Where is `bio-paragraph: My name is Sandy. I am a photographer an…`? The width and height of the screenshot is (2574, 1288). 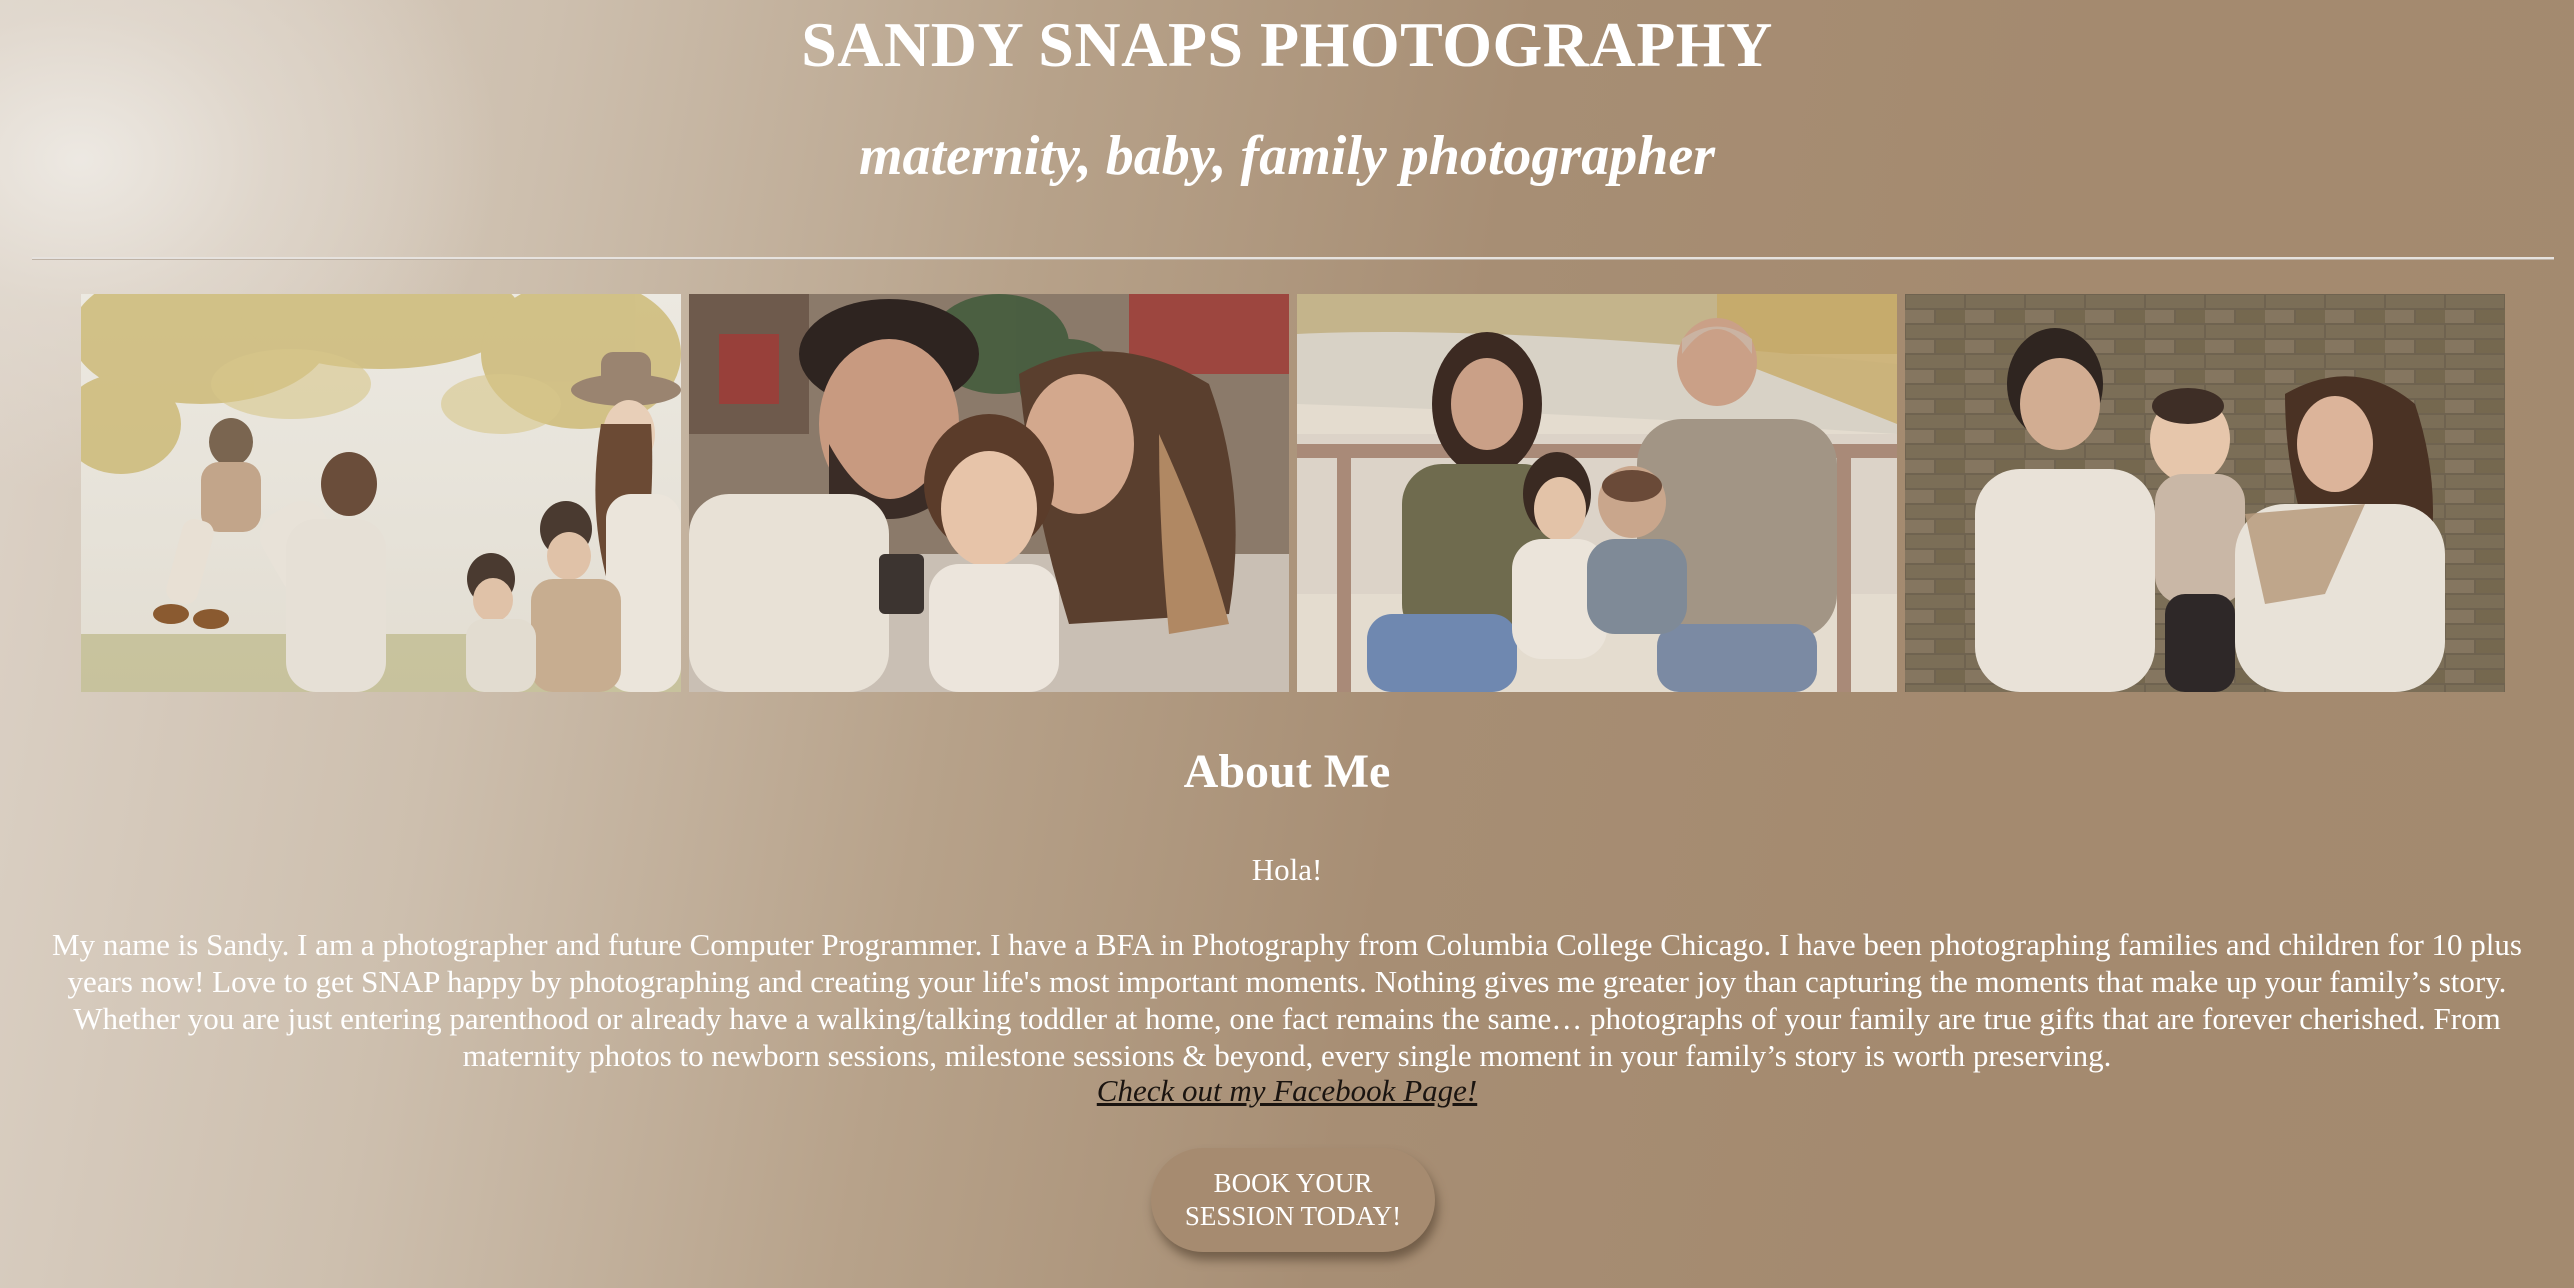
bio-paragraph: My name is Sandy. I am a photographer an… is located at coordinates (1287, 1000).